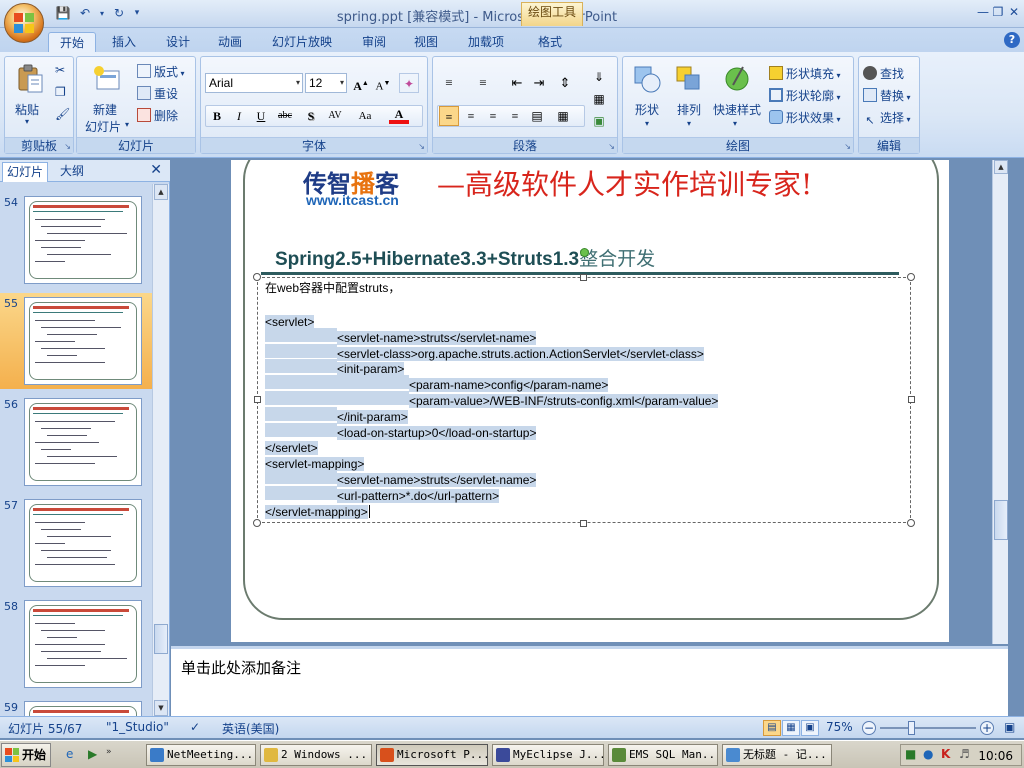  What do you see at coordinates (805, 117) in the screenshot?
I see `shape-effects-button: 形状效果 ▾` at bounding box center [805, 117].